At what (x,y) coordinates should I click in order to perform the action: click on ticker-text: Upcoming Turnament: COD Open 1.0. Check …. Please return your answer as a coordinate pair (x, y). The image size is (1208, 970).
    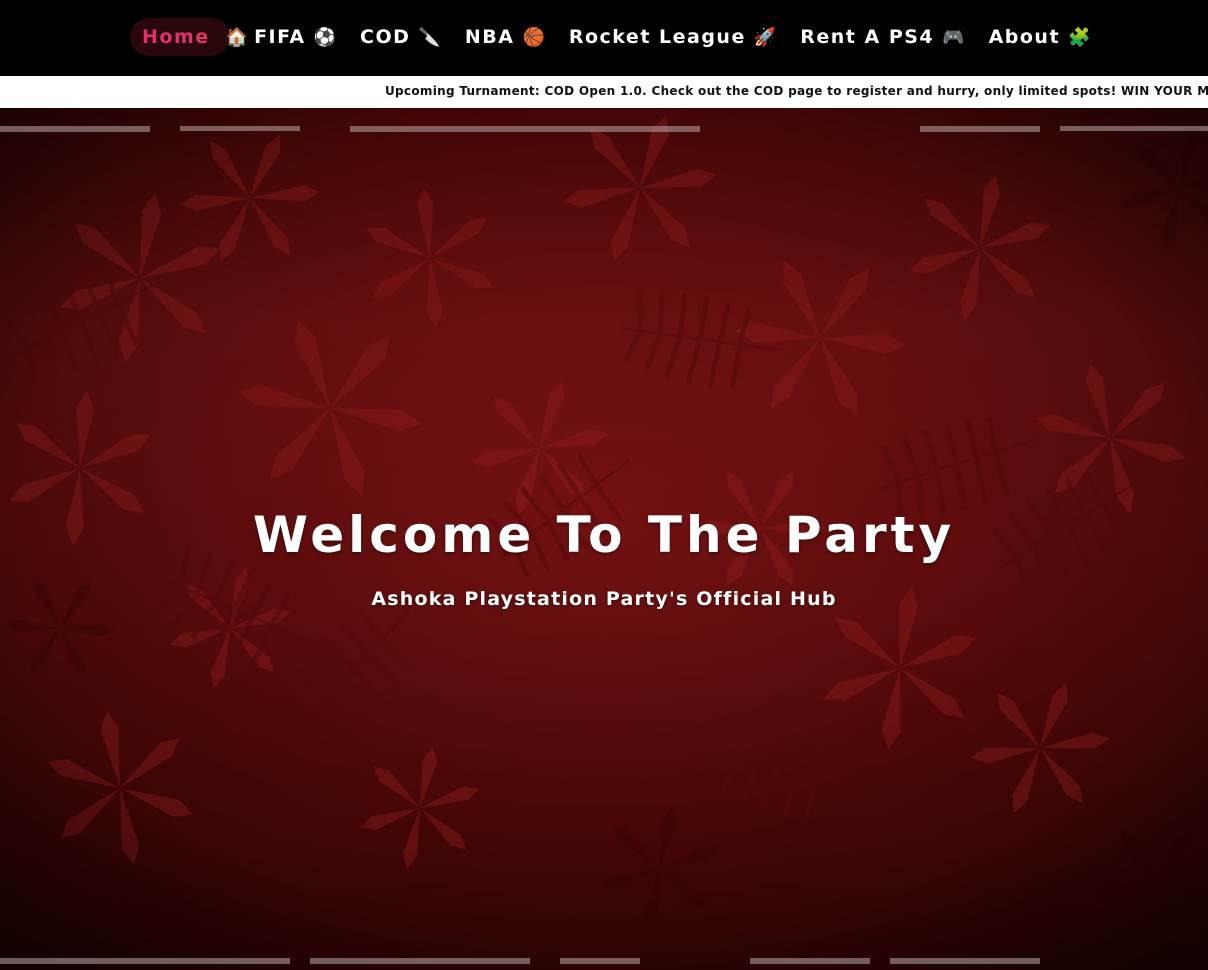
    Looking at the image, I should click on (796, 91).